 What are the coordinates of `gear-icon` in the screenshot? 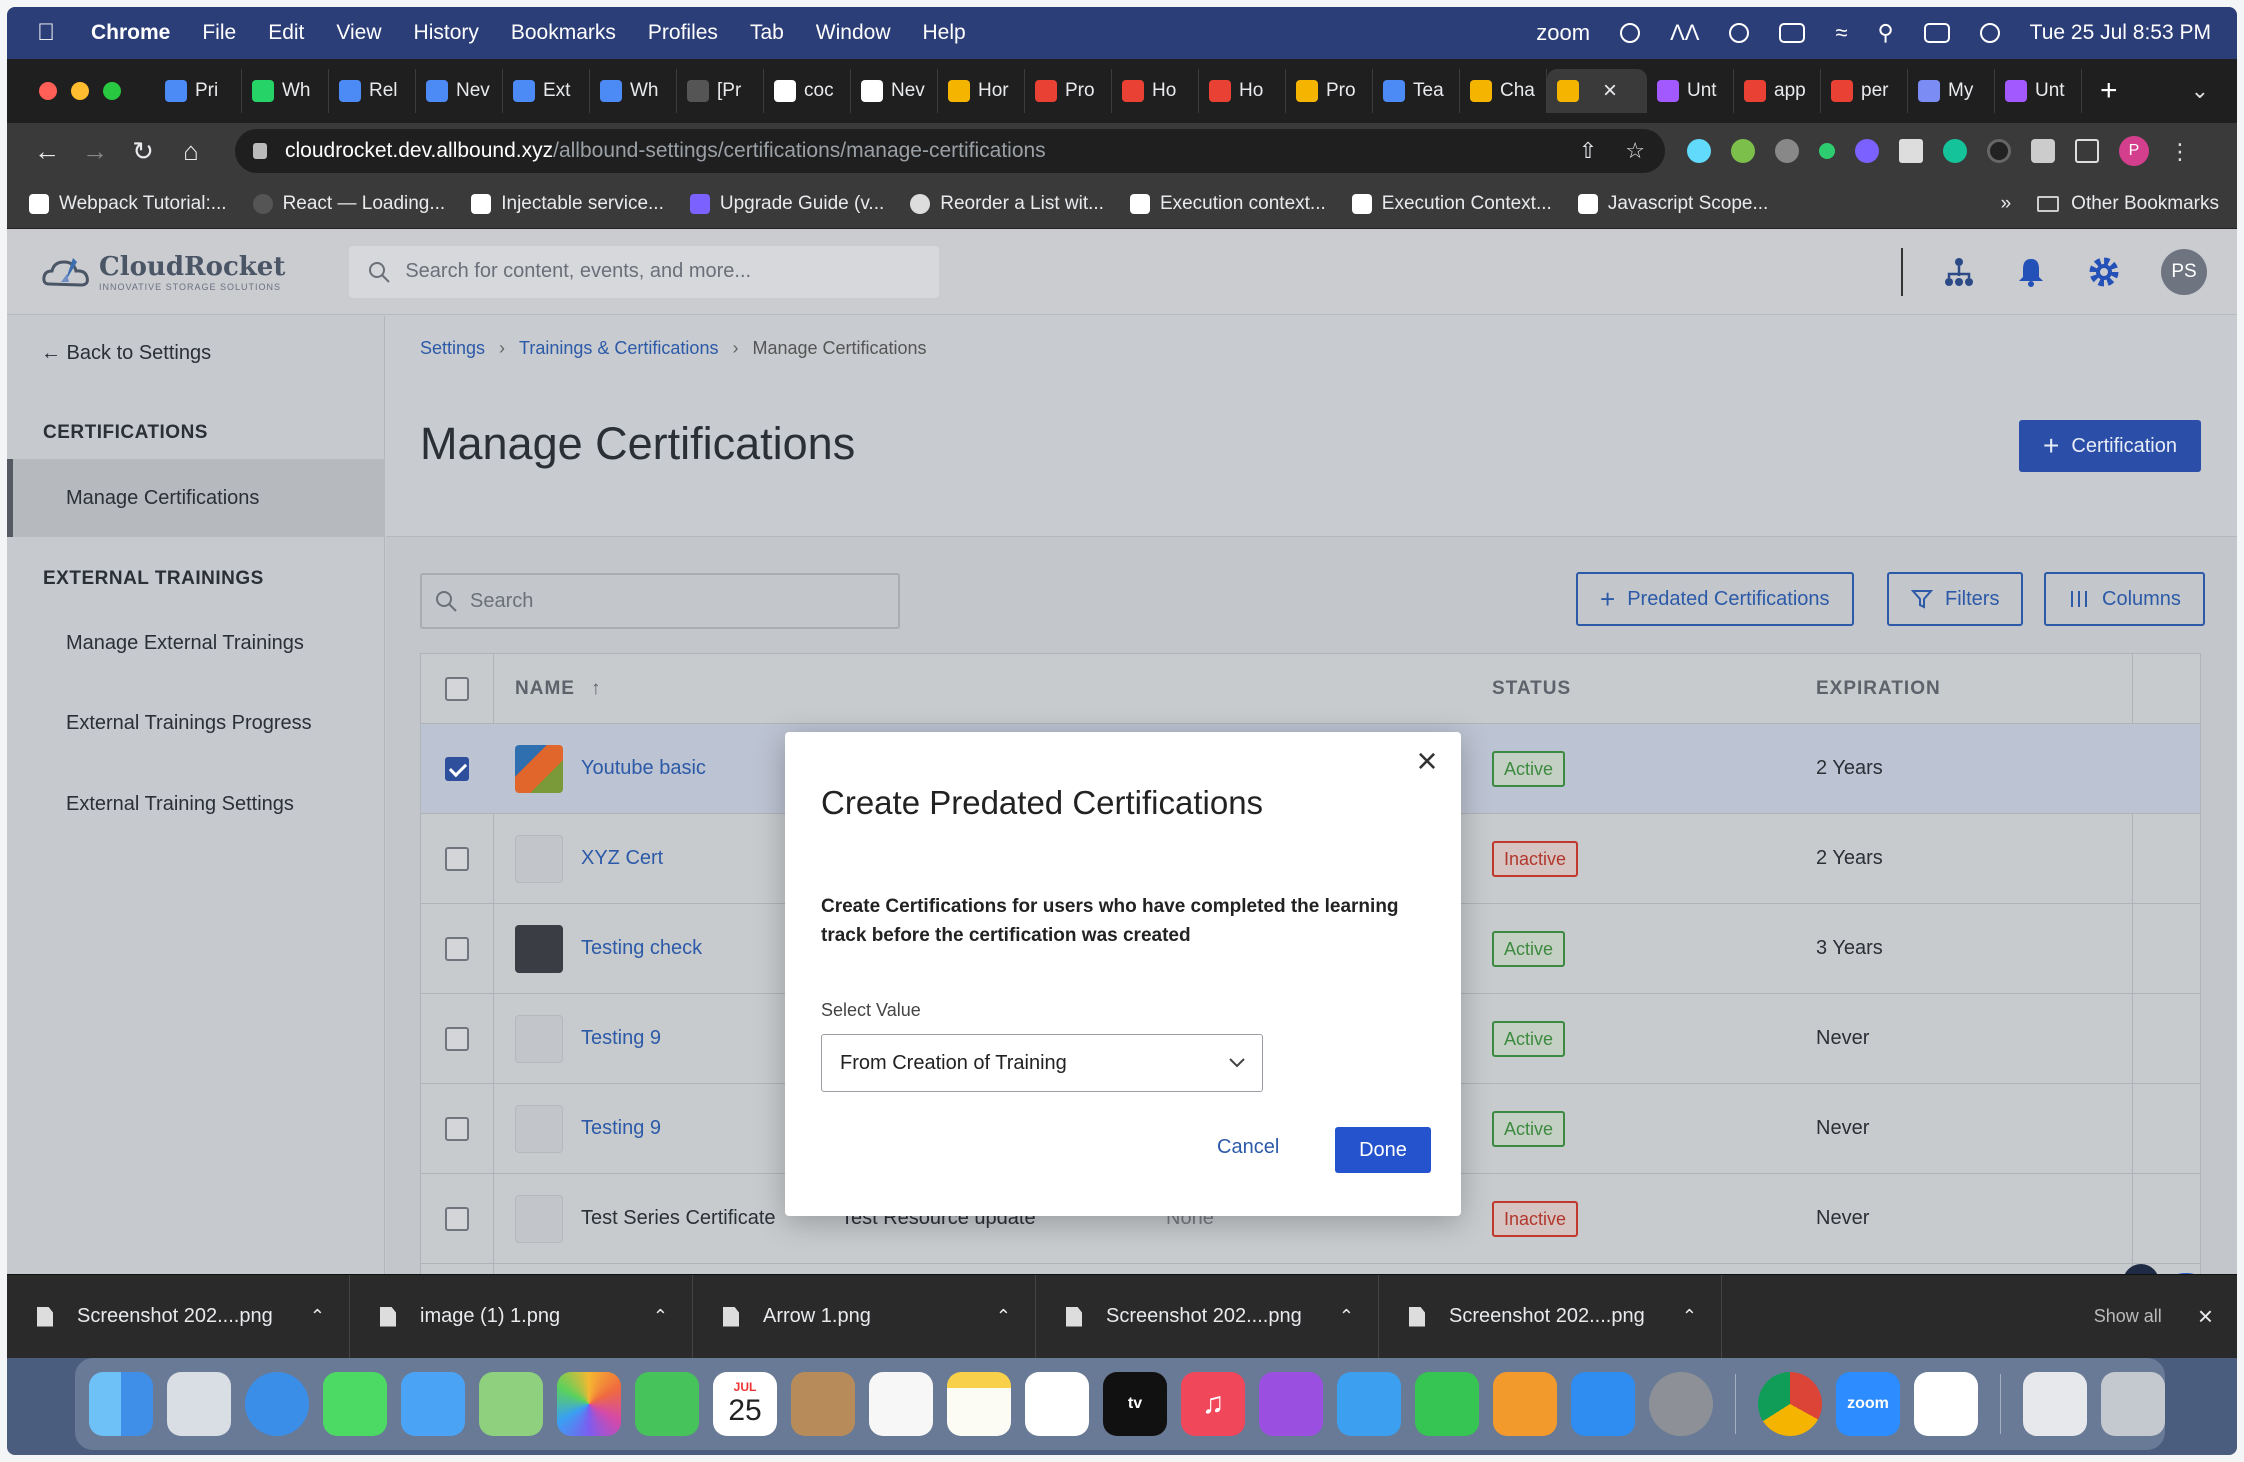 It's located at (2104, 272).